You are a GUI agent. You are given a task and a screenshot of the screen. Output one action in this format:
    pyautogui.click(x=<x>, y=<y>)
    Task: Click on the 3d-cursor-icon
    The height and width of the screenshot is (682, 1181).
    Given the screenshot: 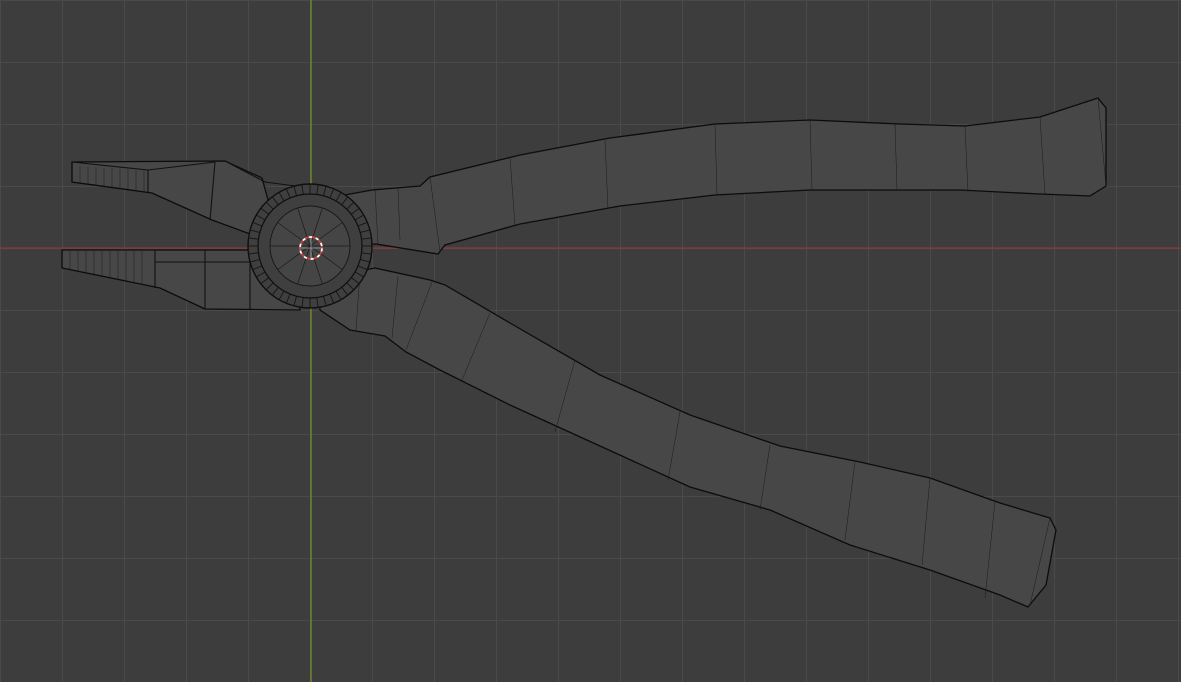 What is the action you would take?
    pyautogui.click(x=311, y=248)
    